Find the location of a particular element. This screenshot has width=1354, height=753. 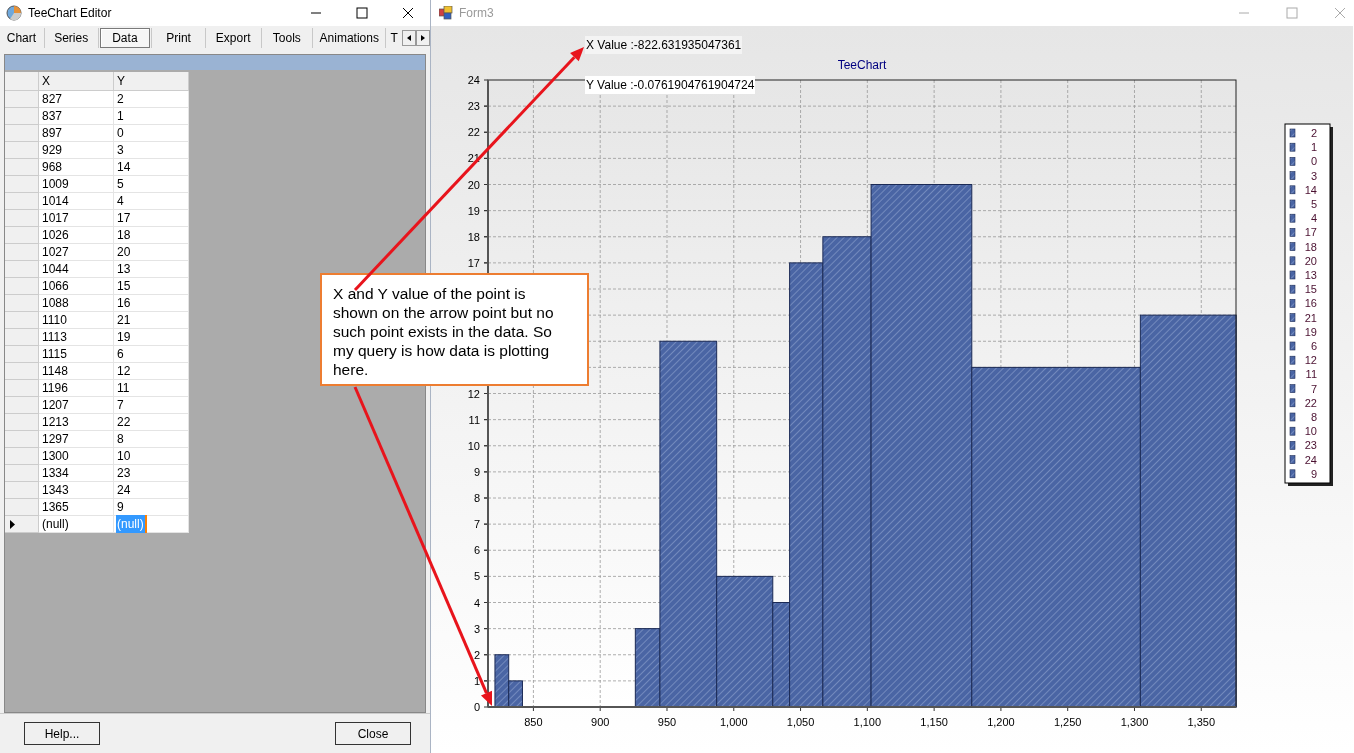

table-cell: 1113 is located at coordinates (76, 337).